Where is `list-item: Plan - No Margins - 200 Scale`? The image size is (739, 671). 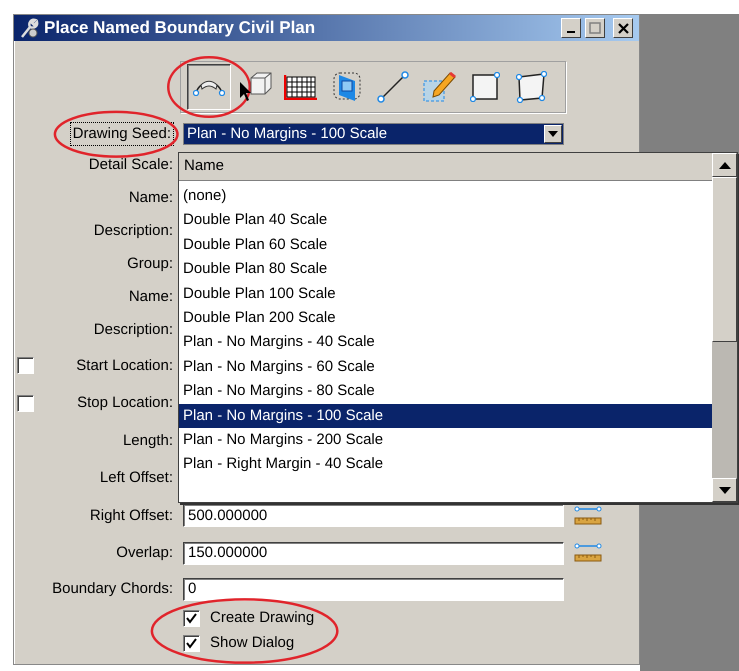 list-item: Plan - No Margins - 200 Scale is located at coordinates (445, 440).